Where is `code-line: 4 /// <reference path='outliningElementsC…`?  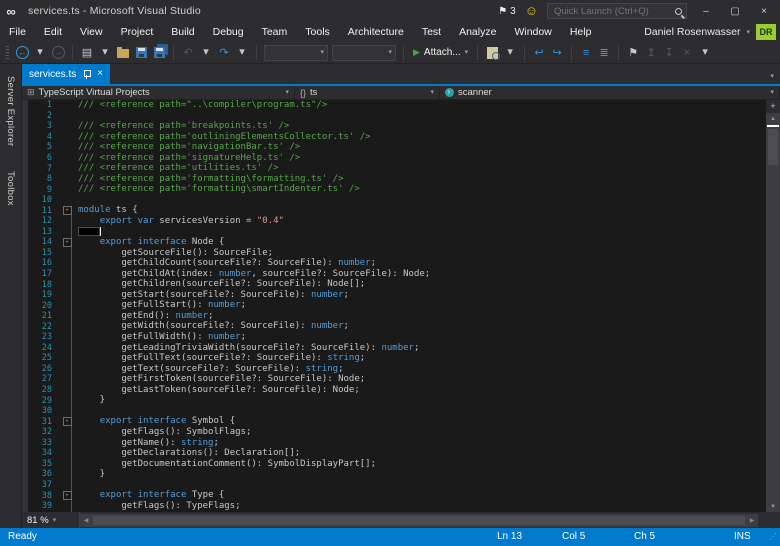
code-line: 4 /// <reference path='outliningElementsC… is located at coordinates (394, 137).